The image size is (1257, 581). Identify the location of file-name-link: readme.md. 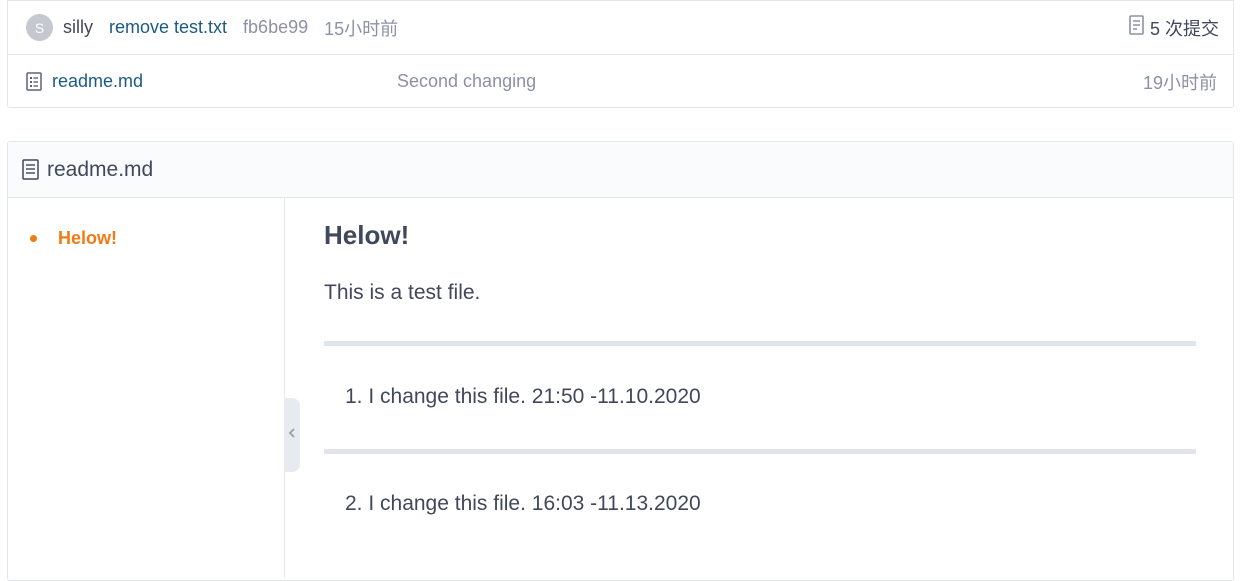
(224, 81).